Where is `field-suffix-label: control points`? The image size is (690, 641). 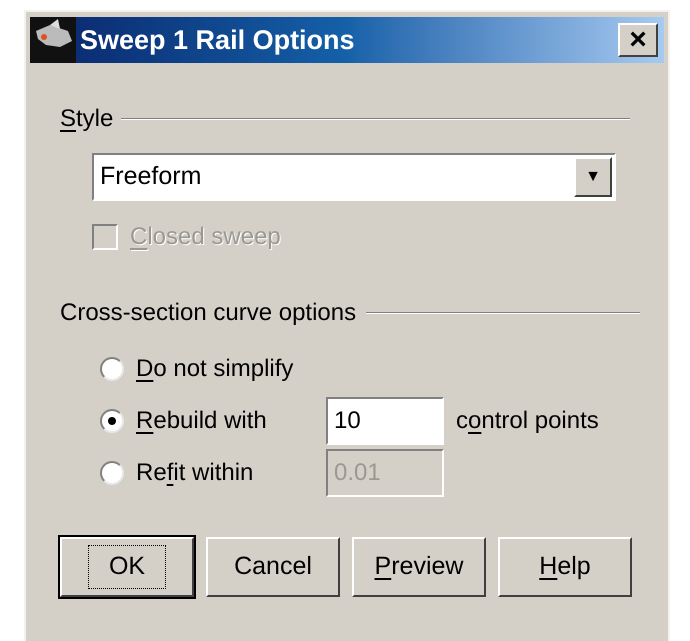
field-suffix-label: control points is located at coordinates (527, 421).